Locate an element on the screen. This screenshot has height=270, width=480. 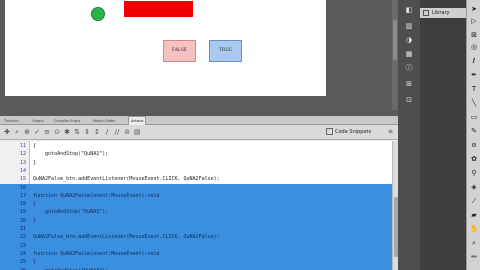
auto-format-icon: ≡ is located at coordinates (47, 132).